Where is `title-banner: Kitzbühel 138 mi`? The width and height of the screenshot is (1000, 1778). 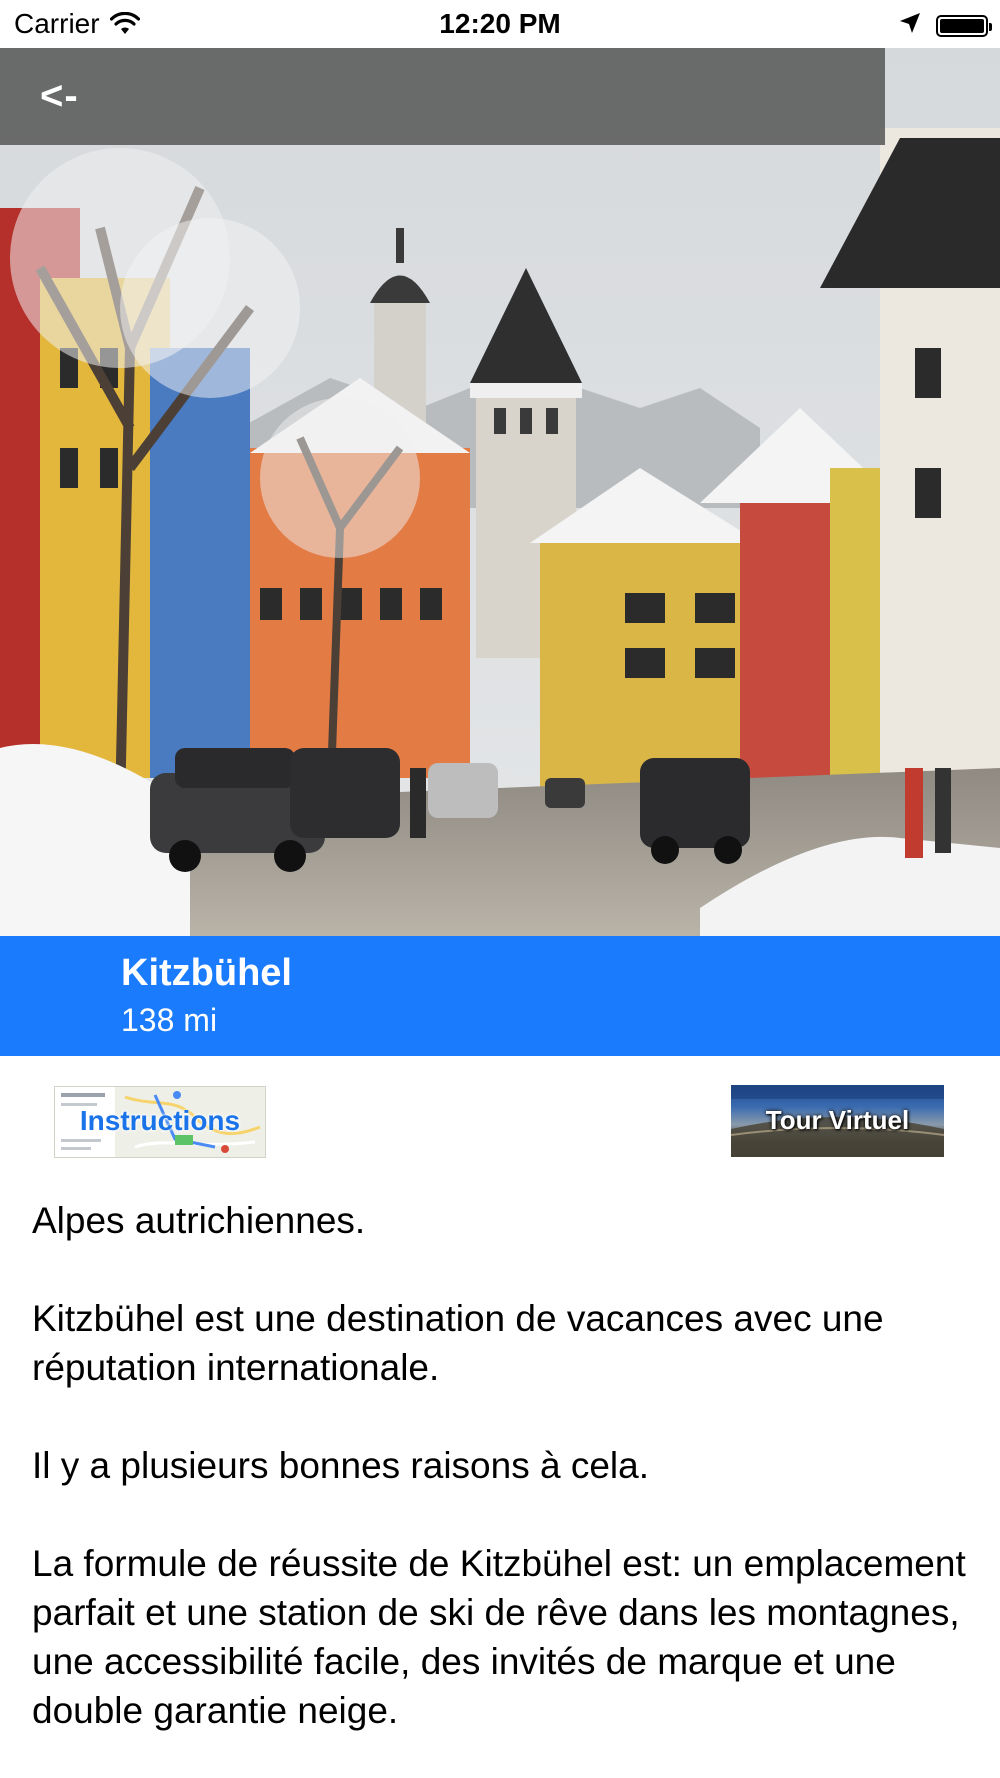 title-banner: Kitzbühel 138 mi is located at coordinates (500, 996).